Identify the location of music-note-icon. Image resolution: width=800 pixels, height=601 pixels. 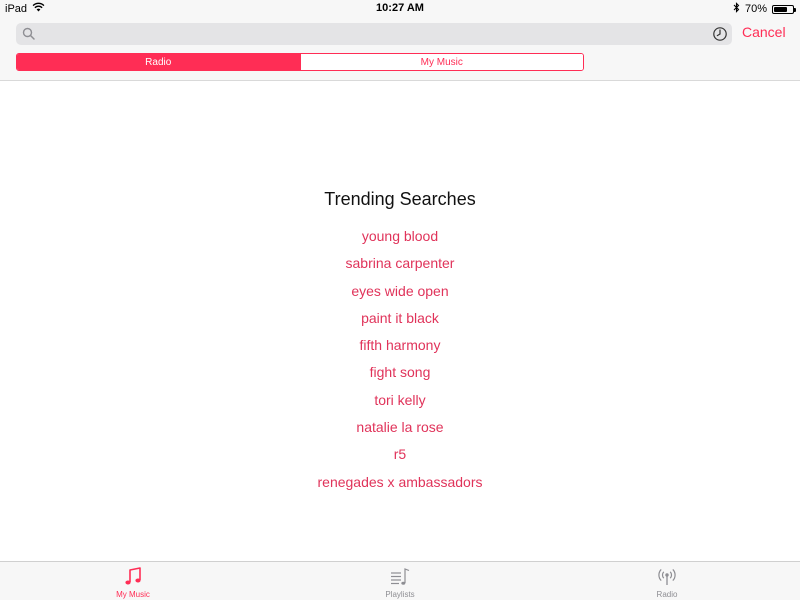
(133, 577).